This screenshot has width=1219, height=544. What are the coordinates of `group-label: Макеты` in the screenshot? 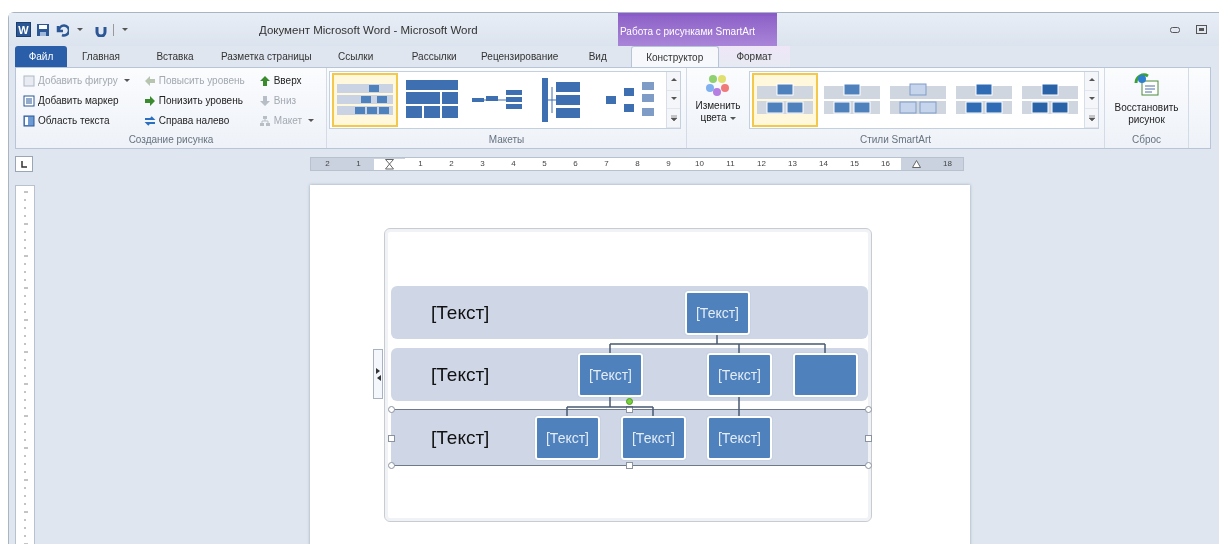 It's located at (506, 140).